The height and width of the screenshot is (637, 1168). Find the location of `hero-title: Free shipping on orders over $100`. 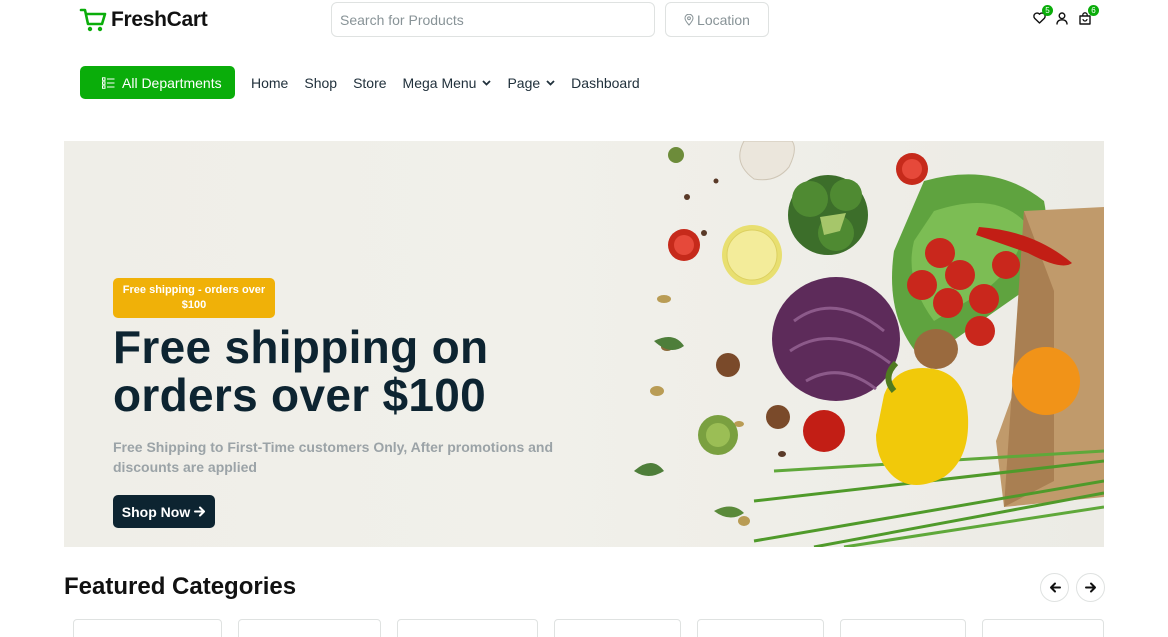

hero-title: Free shipping on orders over $100 is located at coordinates (301, 371).